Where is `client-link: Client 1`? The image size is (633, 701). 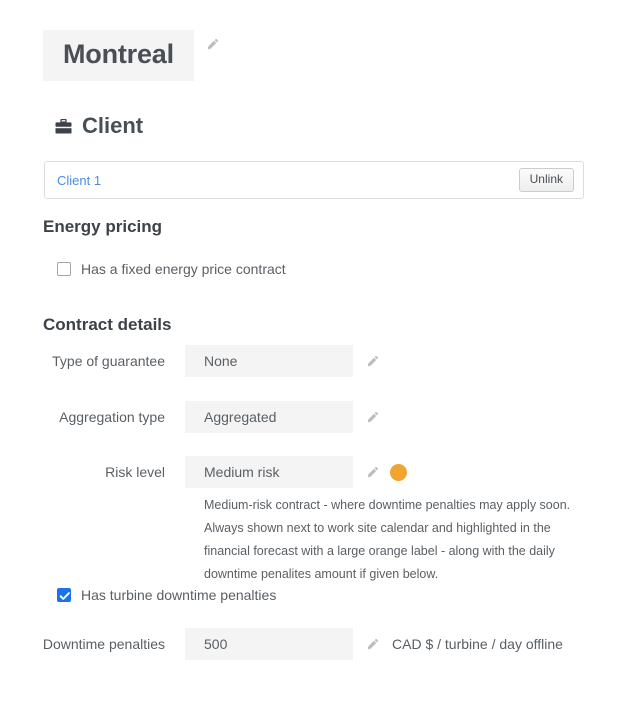
client-link: Client 1 is located at coordinates (288, 180).